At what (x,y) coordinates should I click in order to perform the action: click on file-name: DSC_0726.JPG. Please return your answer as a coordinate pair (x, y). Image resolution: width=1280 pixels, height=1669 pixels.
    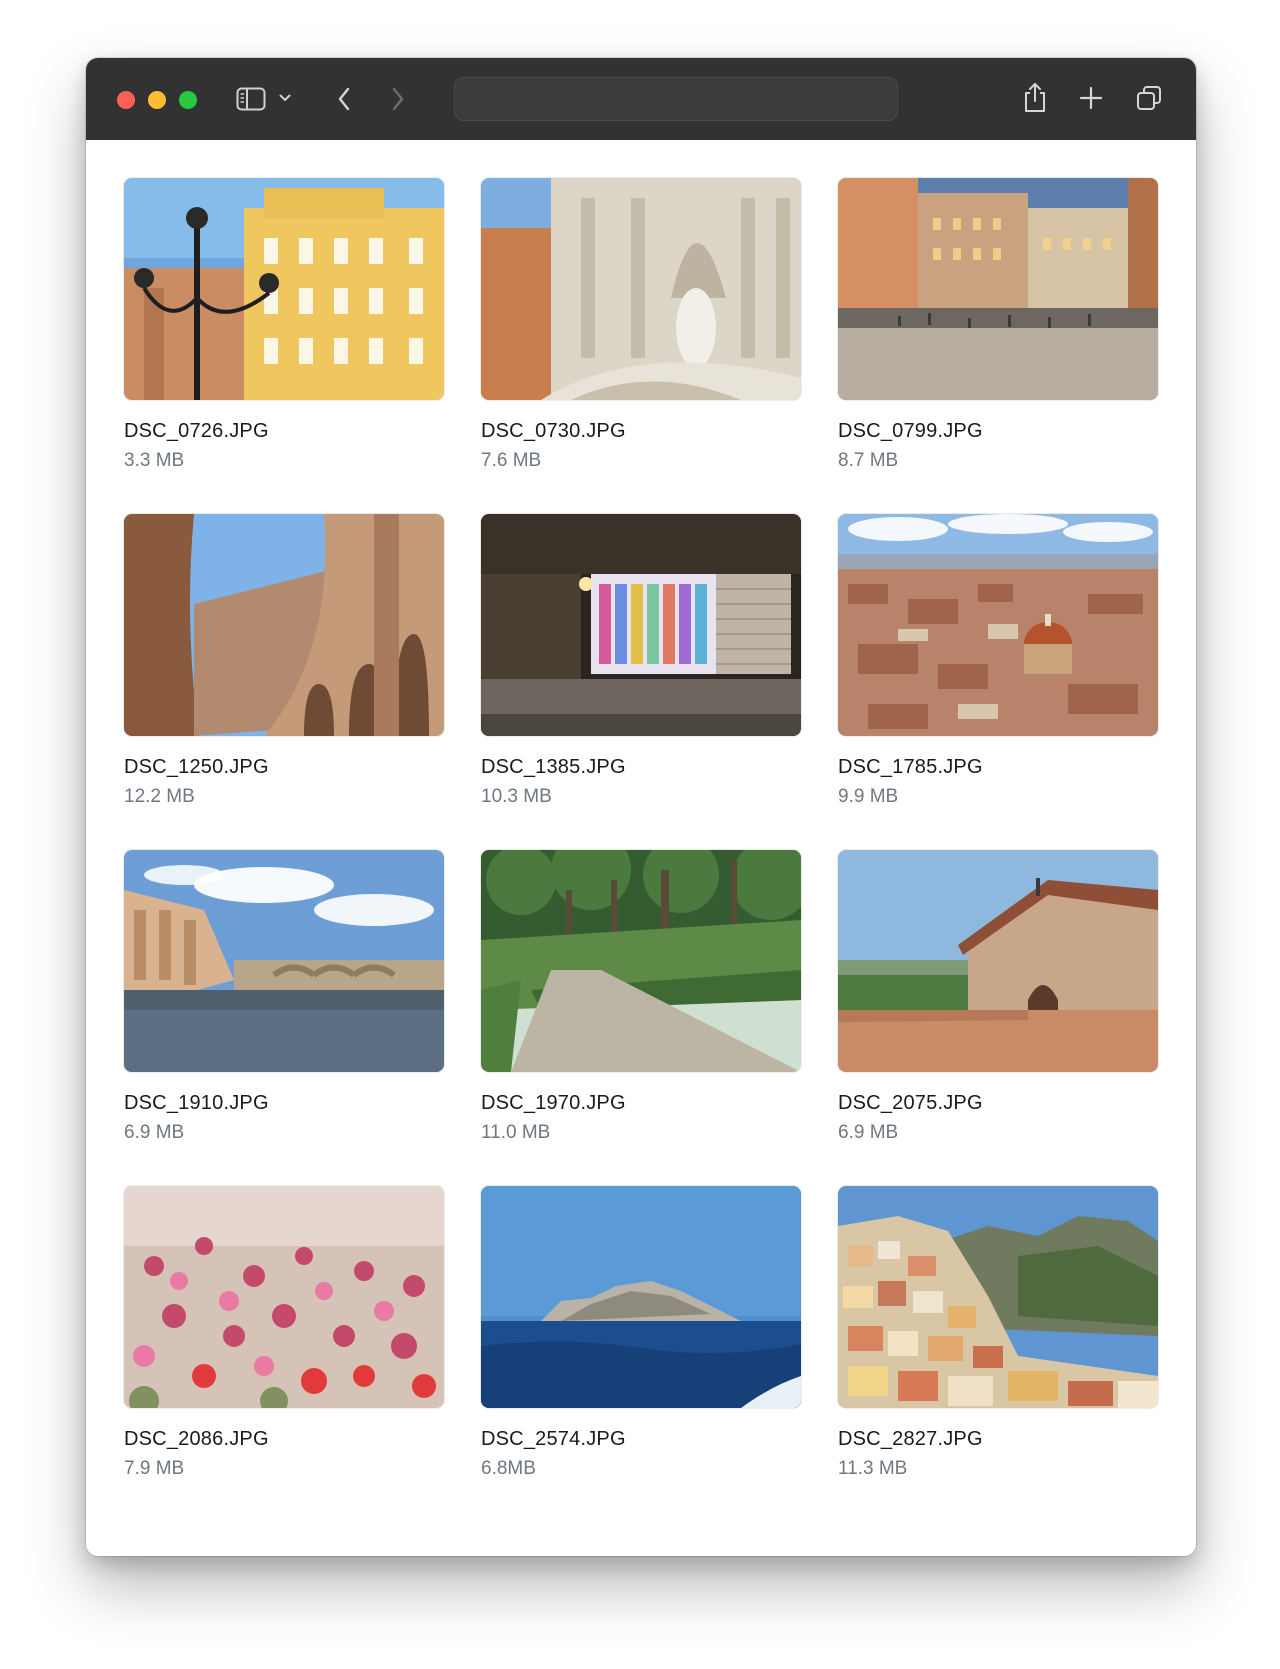
    Looking at the image, I should click on (196, 431).